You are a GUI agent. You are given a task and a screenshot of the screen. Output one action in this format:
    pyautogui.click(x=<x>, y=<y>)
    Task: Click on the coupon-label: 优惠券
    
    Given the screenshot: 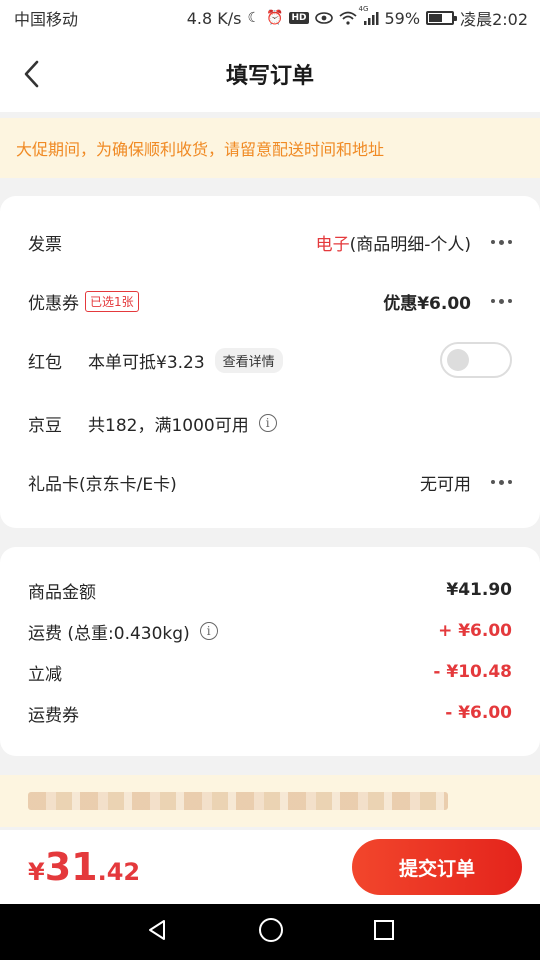 What is the action you would take?
    pyautogui.click(x=53, y=303)
    